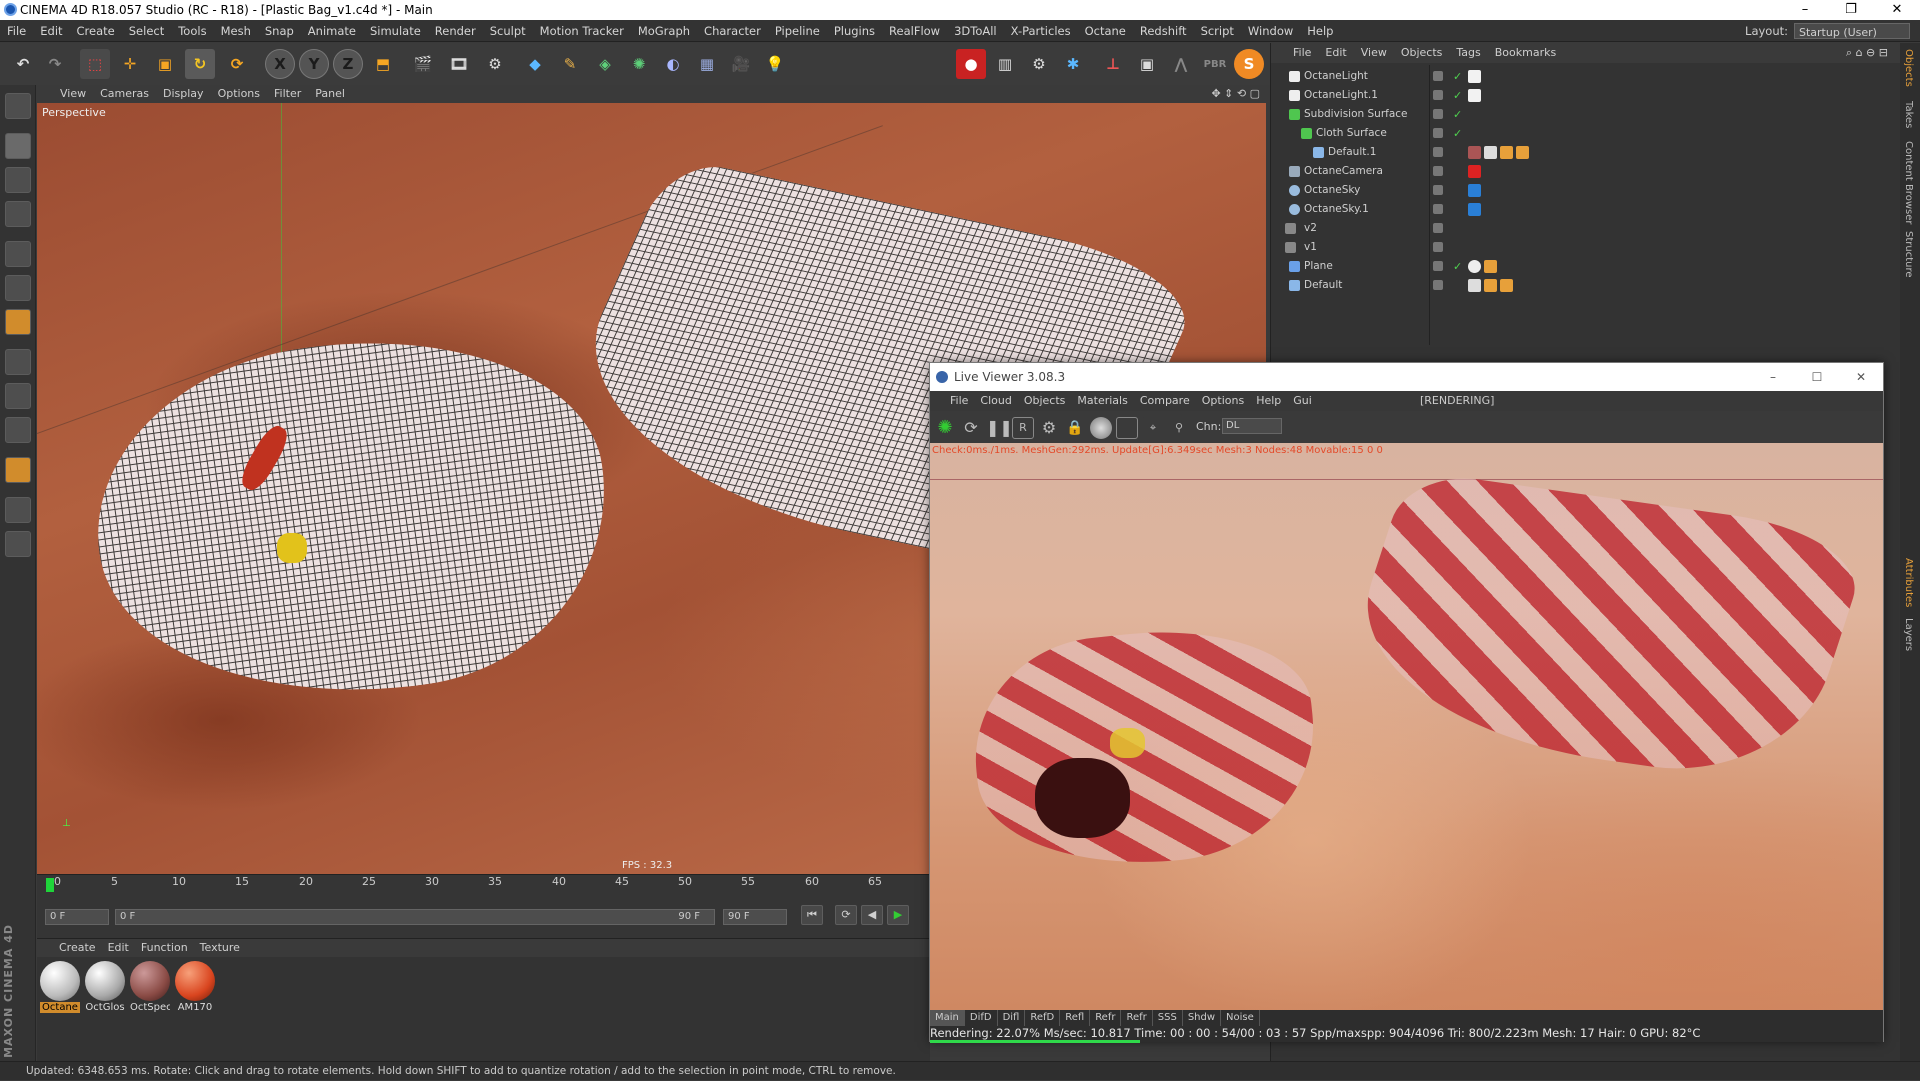 The height and width of the screenshot is (1081, 1920). Describe the element at coordinates (383, 64) in the screenshot. I see `coordinate-system-icon: ⬒` at that location.